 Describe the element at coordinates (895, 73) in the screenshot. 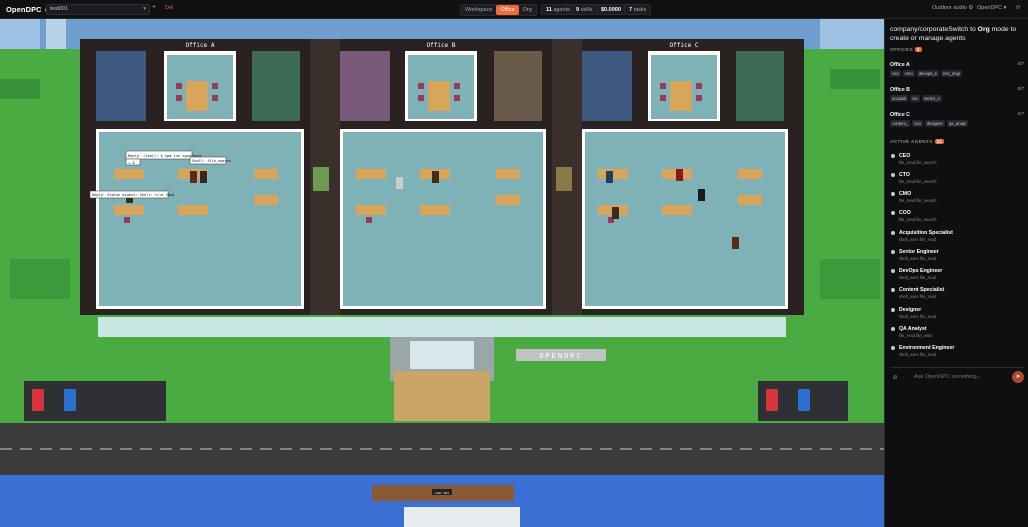

I see `member-chip: ceo` at that location.